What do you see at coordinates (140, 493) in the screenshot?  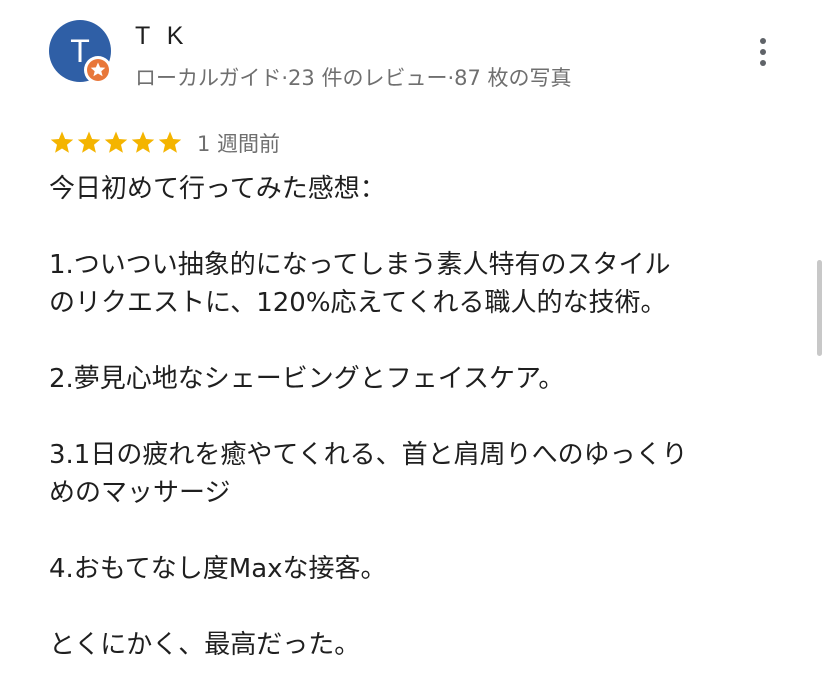 I see `review-line: めのマッサージ` at bounding box center [140, 493].